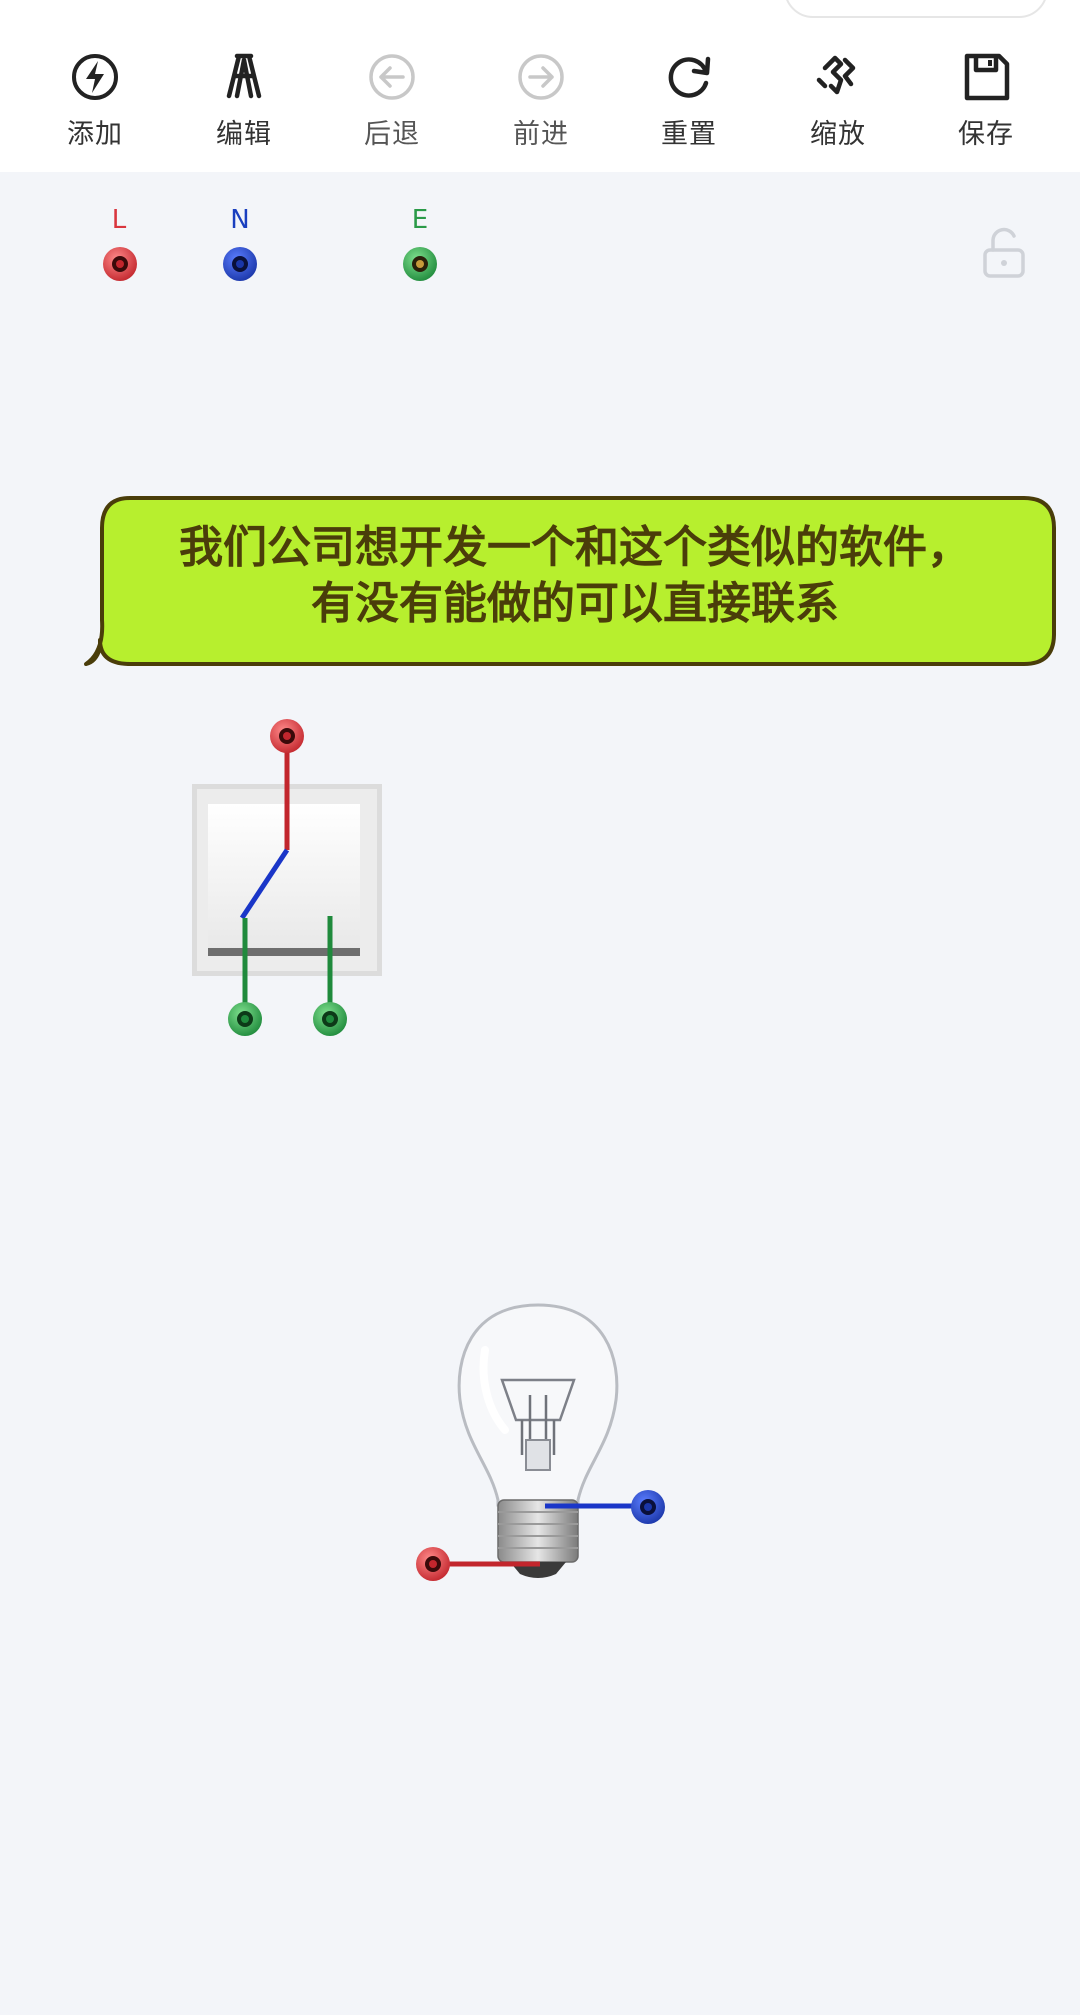  I want to click on caption-line-1: 我们公司想开发一个和这个类似的软件，, so click(575, 547).